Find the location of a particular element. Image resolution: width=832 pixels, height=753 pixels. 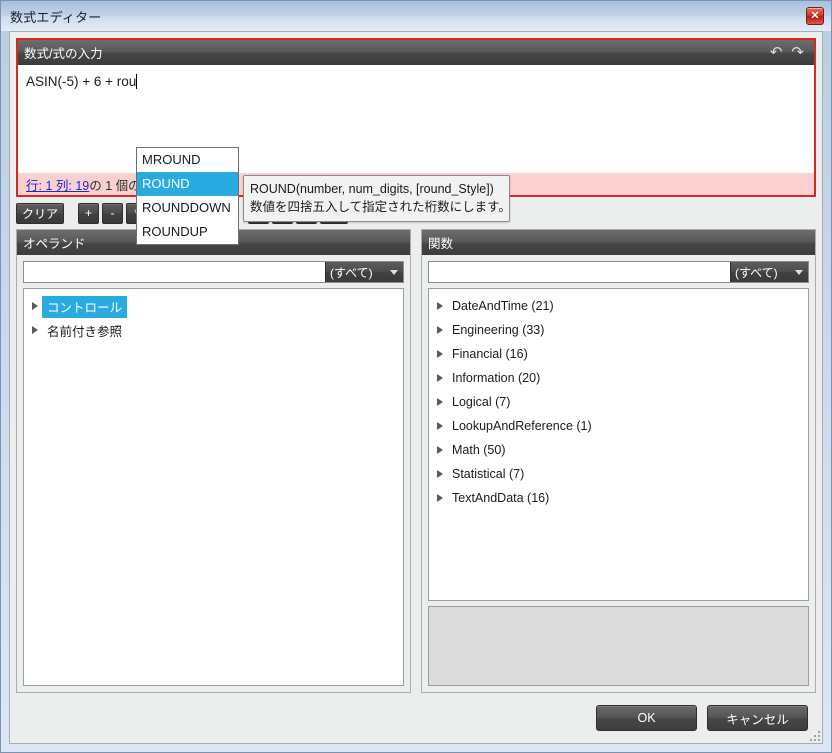

formula-panel-header: 数式/式の入力 ↶ ↷ is located at coordinates (416, 52).